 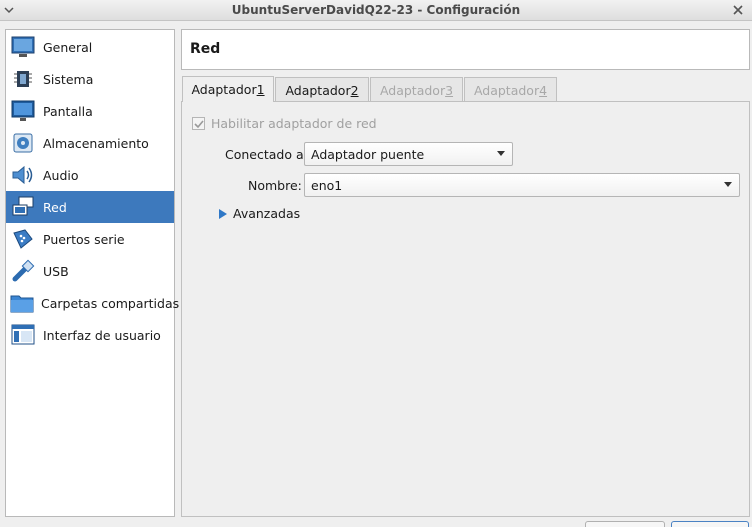 What do you see at coordinates (23, 47) in the screenshot?
I see `general-icon` at bounding box center [23, 47].